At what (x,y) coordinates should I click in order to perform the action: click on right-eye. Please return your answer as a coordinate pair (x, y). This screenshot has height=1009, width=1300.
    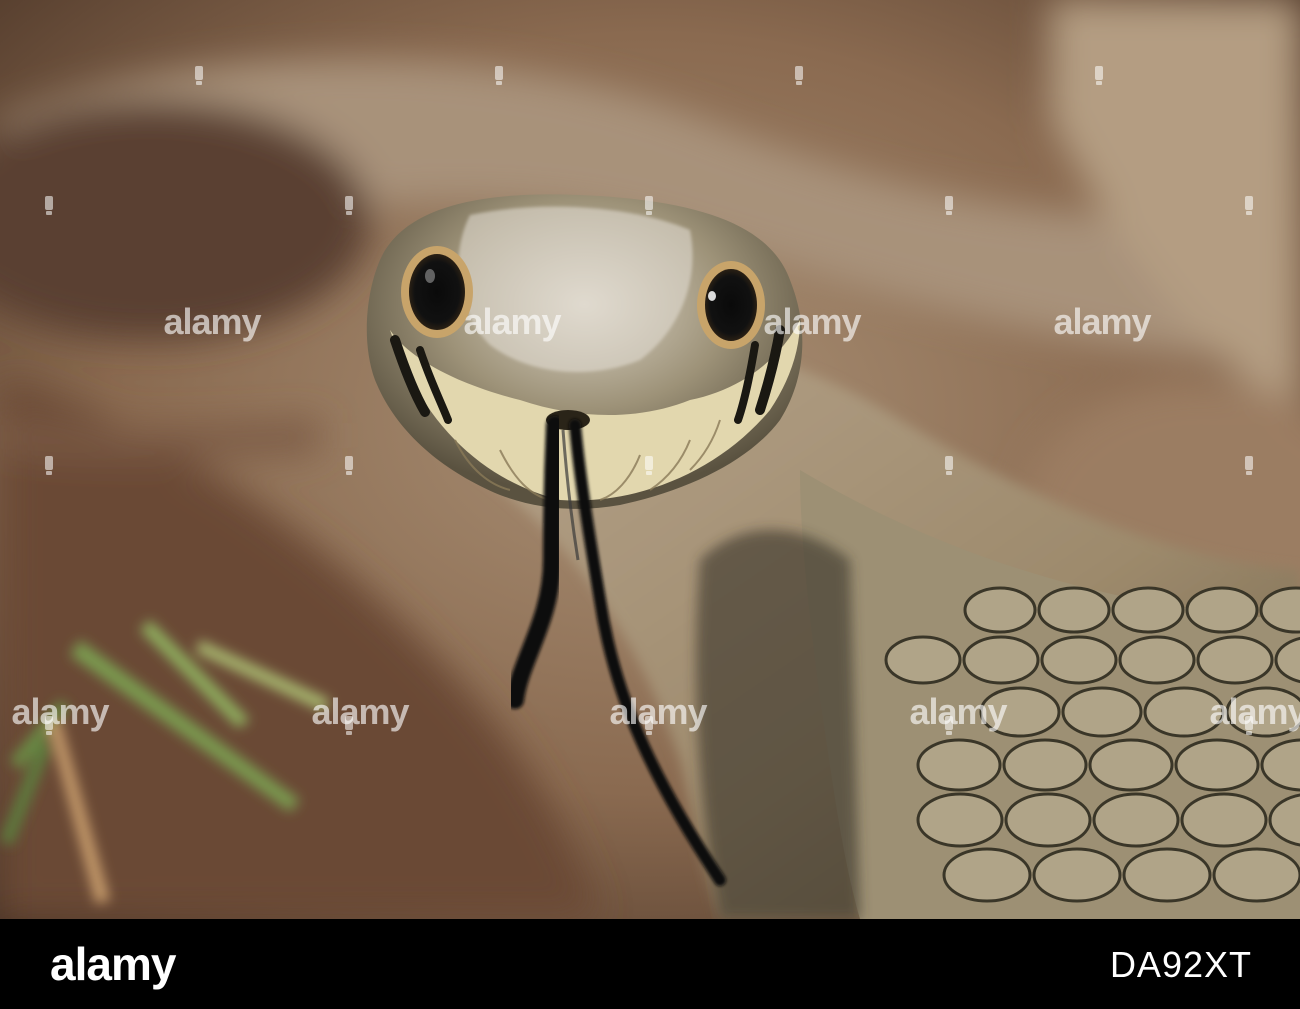
    Looking at the image, I should click on (731, 305).